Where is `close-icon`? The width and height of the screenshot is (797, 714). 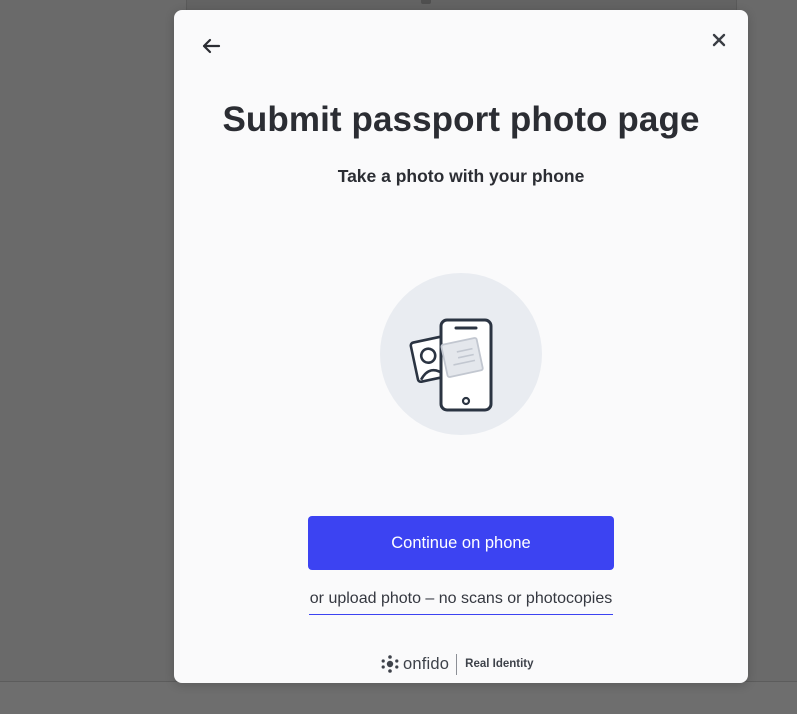
close-icon is located at coordinates (719, 40).